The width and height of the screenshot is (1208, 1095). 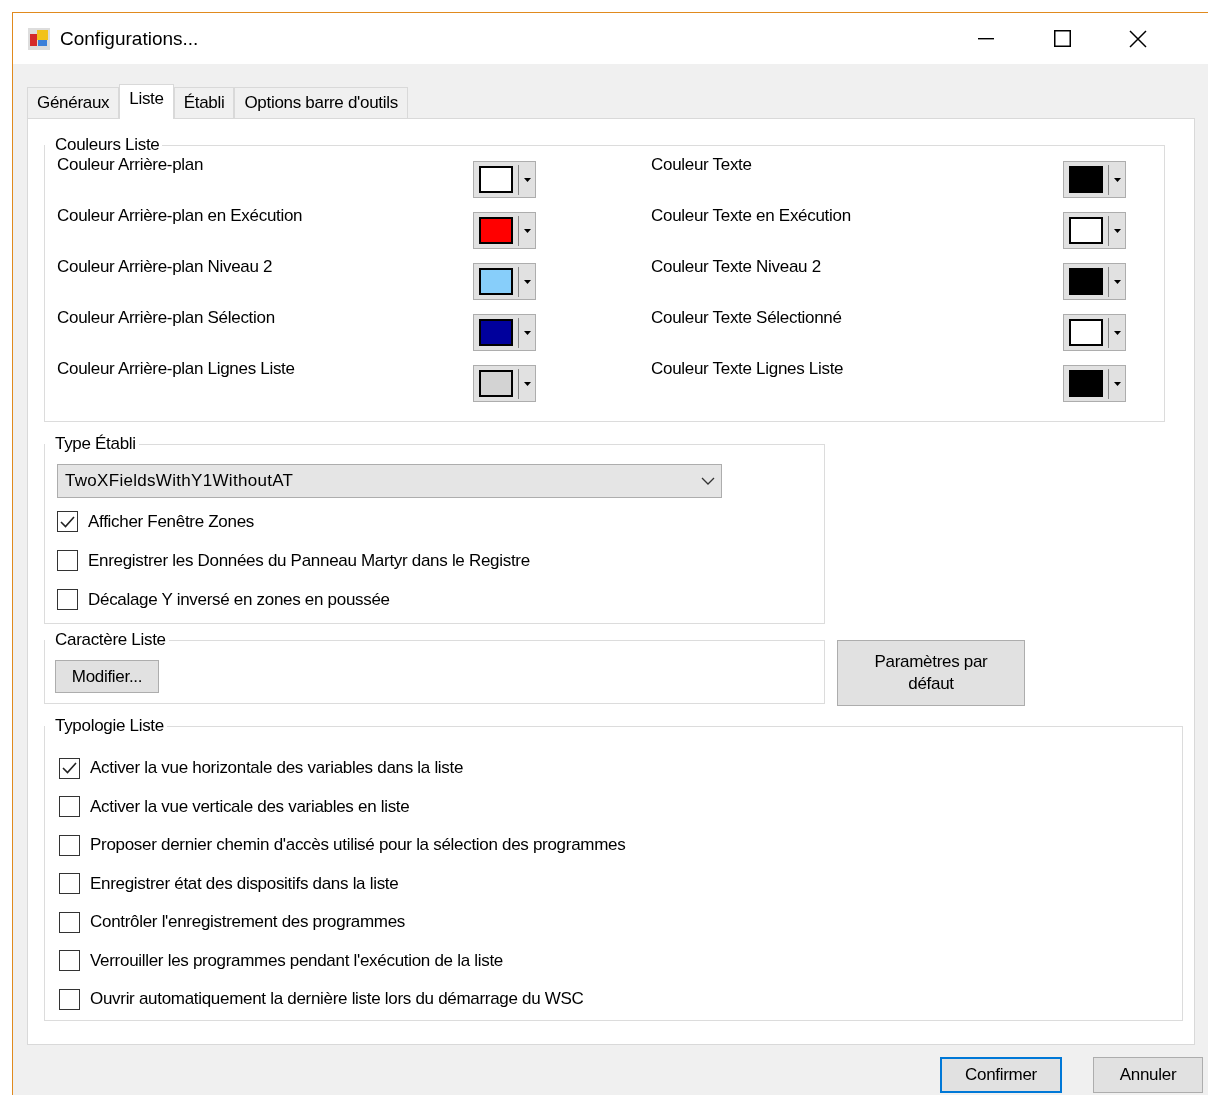 I want to click on color-label: Couleur Arrière-plan, so click(x=130, y=165).